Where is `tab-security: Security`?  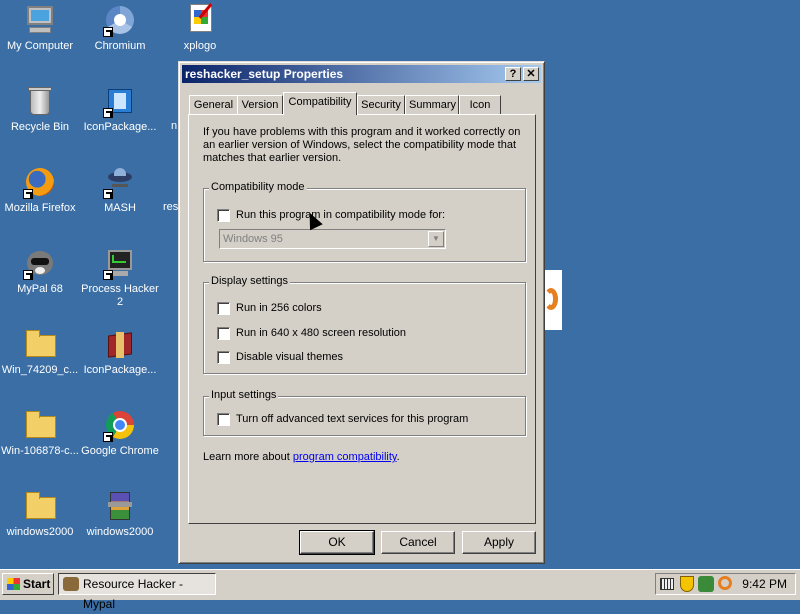
tab-security: Security is located at coordinates (381, 105).